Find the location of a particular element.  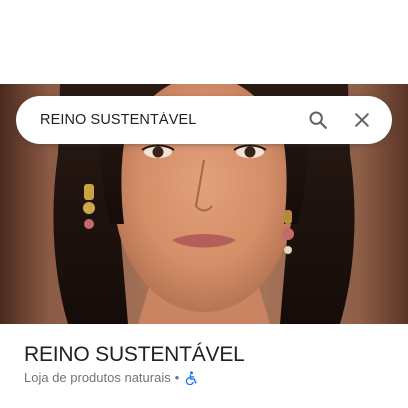

clear-search-button is located at coordinates (362, 120).